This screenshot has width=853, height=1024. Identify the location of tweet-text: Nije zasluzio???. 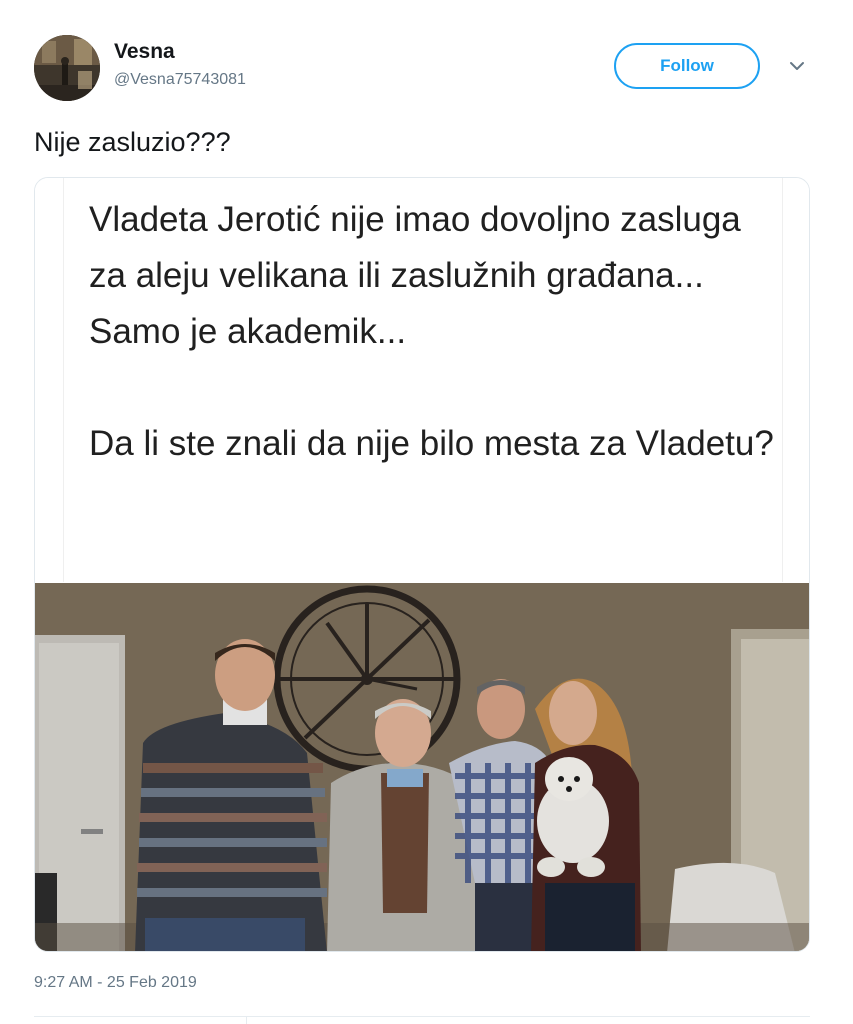
(132, 142).